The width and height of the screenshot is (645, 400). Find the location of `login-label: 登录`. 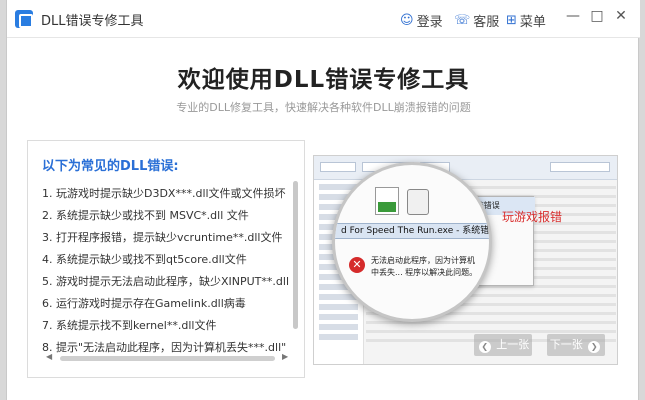

login-label: 登录 is located at coordinates (429, 22).